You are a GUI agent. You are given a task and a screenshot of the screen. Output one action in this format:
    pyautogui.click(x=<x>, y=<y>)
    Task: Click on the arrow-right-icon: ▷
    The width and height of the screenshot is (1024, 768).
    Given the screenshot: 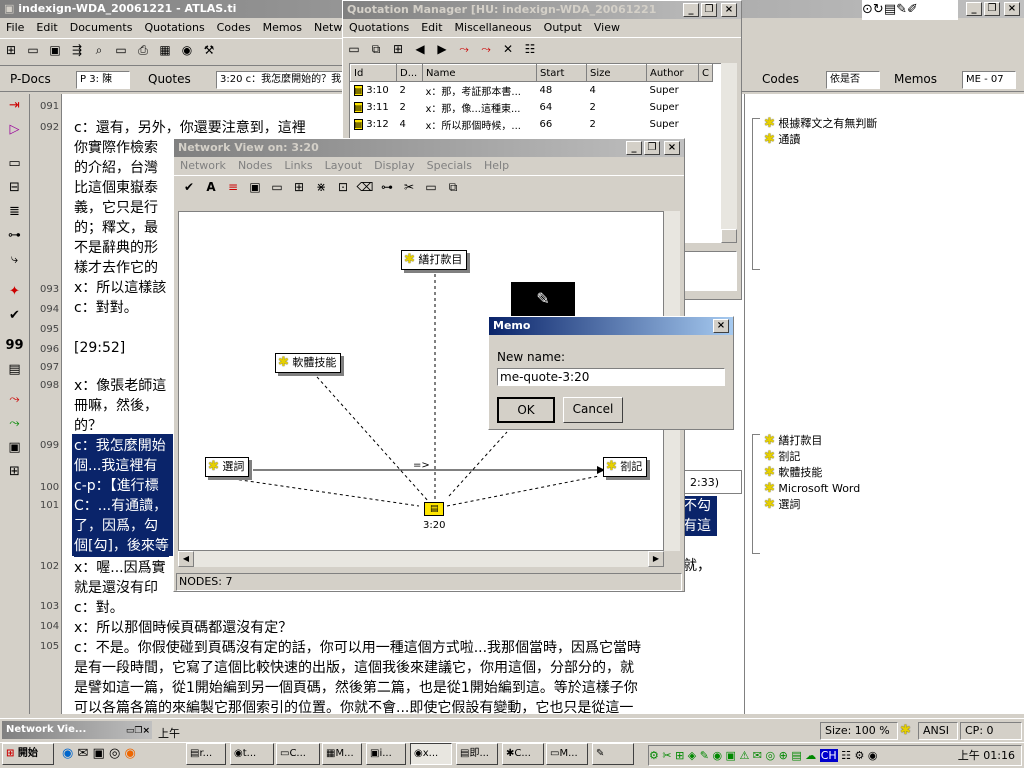 What is the action you would take?
    pyautogui.click(x=14, y=130)
    